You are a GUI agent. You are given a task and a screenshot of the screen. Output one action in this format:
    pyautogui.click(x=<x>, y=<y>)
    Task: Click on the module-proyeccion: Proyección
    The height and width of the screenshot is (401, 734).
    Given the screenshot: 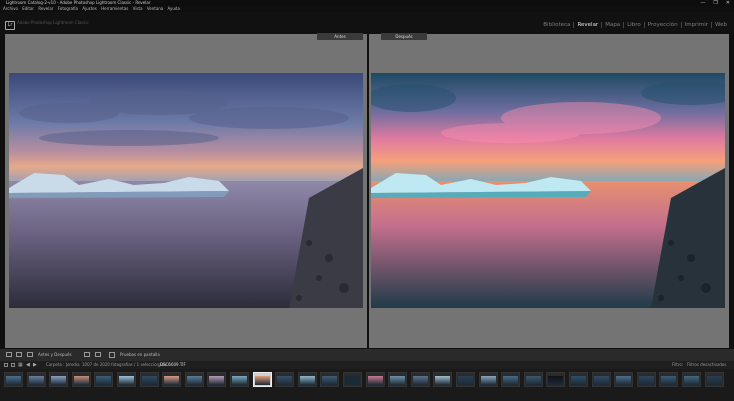 What is the action you would take?
    pyautogui.click(x=662, y=25)
    